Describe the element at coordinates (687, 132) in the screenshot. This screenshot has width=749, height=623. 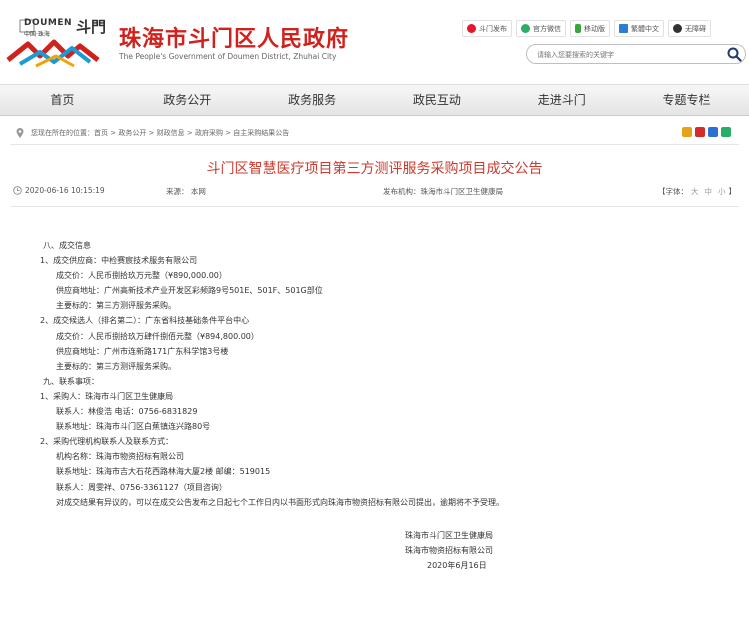
I see `qzone-share-icon` at that location.